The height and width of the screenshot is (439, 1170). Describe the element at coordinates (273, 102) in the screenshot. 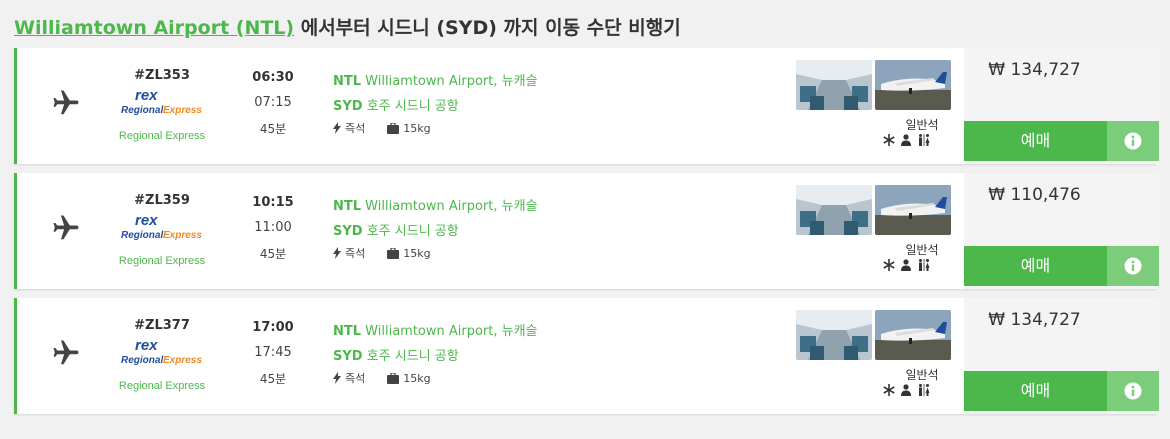

I see `arrival-time: 07:15` at that location.